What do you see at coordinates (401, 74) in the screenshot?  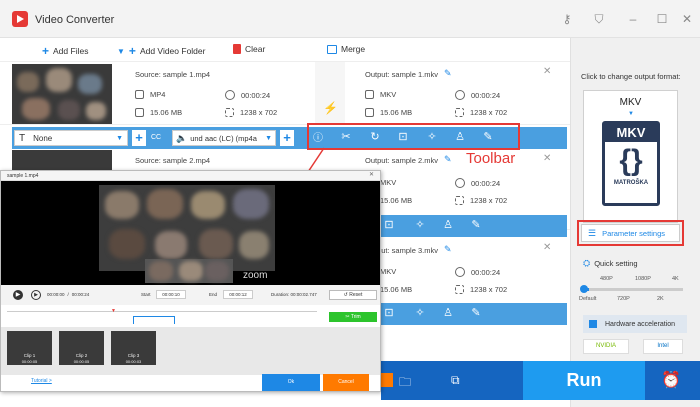 I see `output-name: Output: sample 1.mkv` at bounding box center [401, 74].